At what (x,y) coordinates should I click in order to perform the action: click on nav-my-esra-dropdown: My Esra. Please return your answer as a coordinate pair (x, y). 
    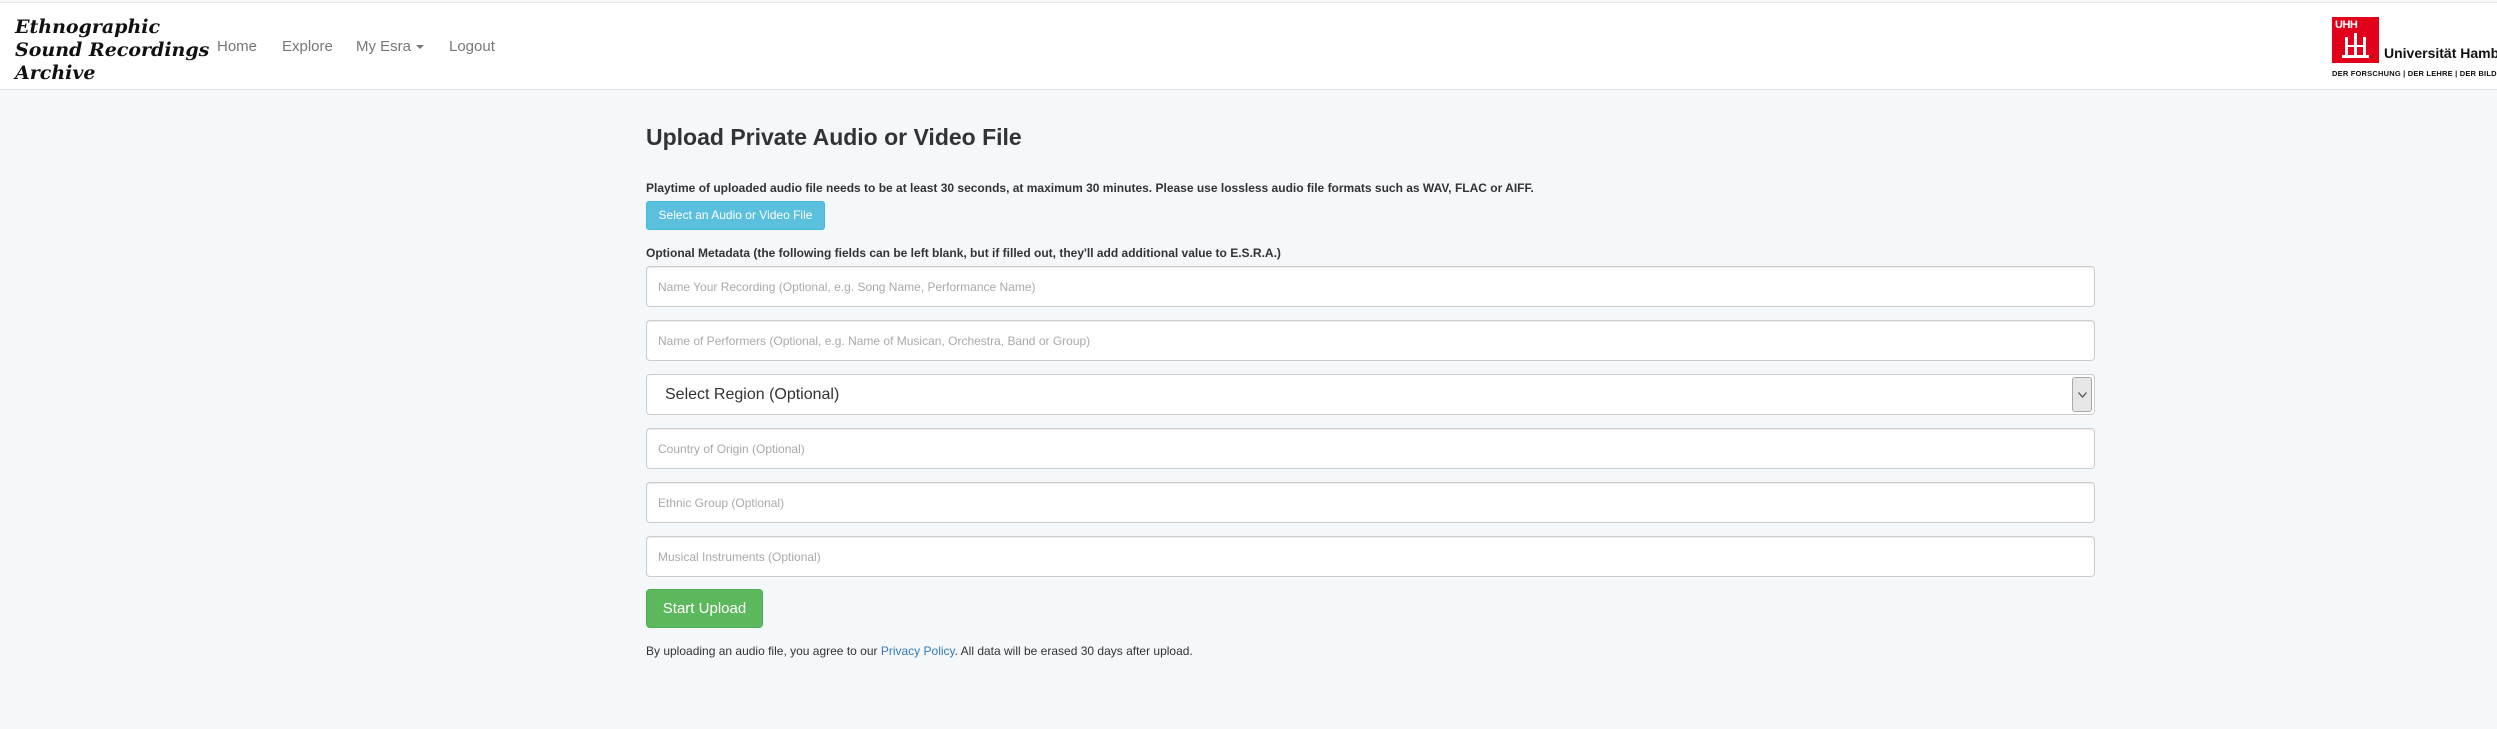
    Looking at the image, I should click on (390, 46).